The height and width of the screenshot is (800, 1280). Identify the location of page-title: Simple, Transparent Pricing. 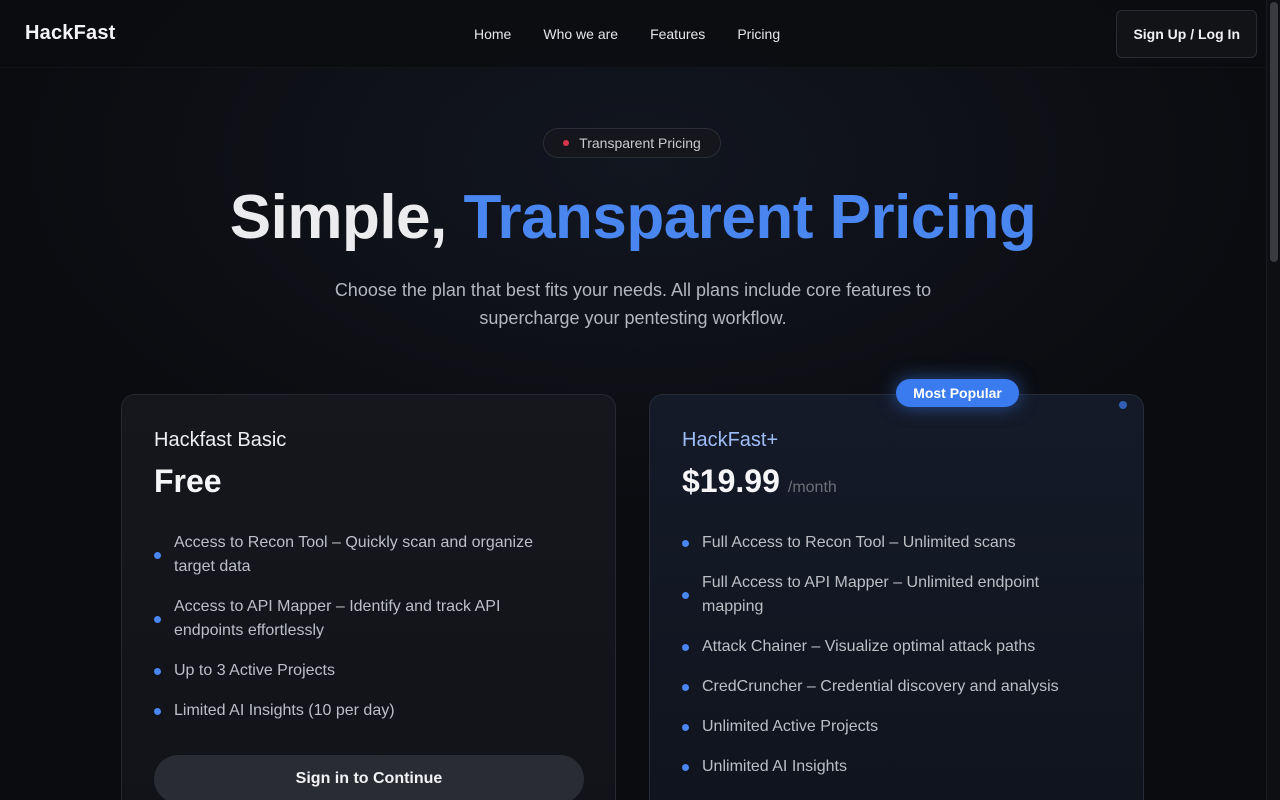
(633, 217).